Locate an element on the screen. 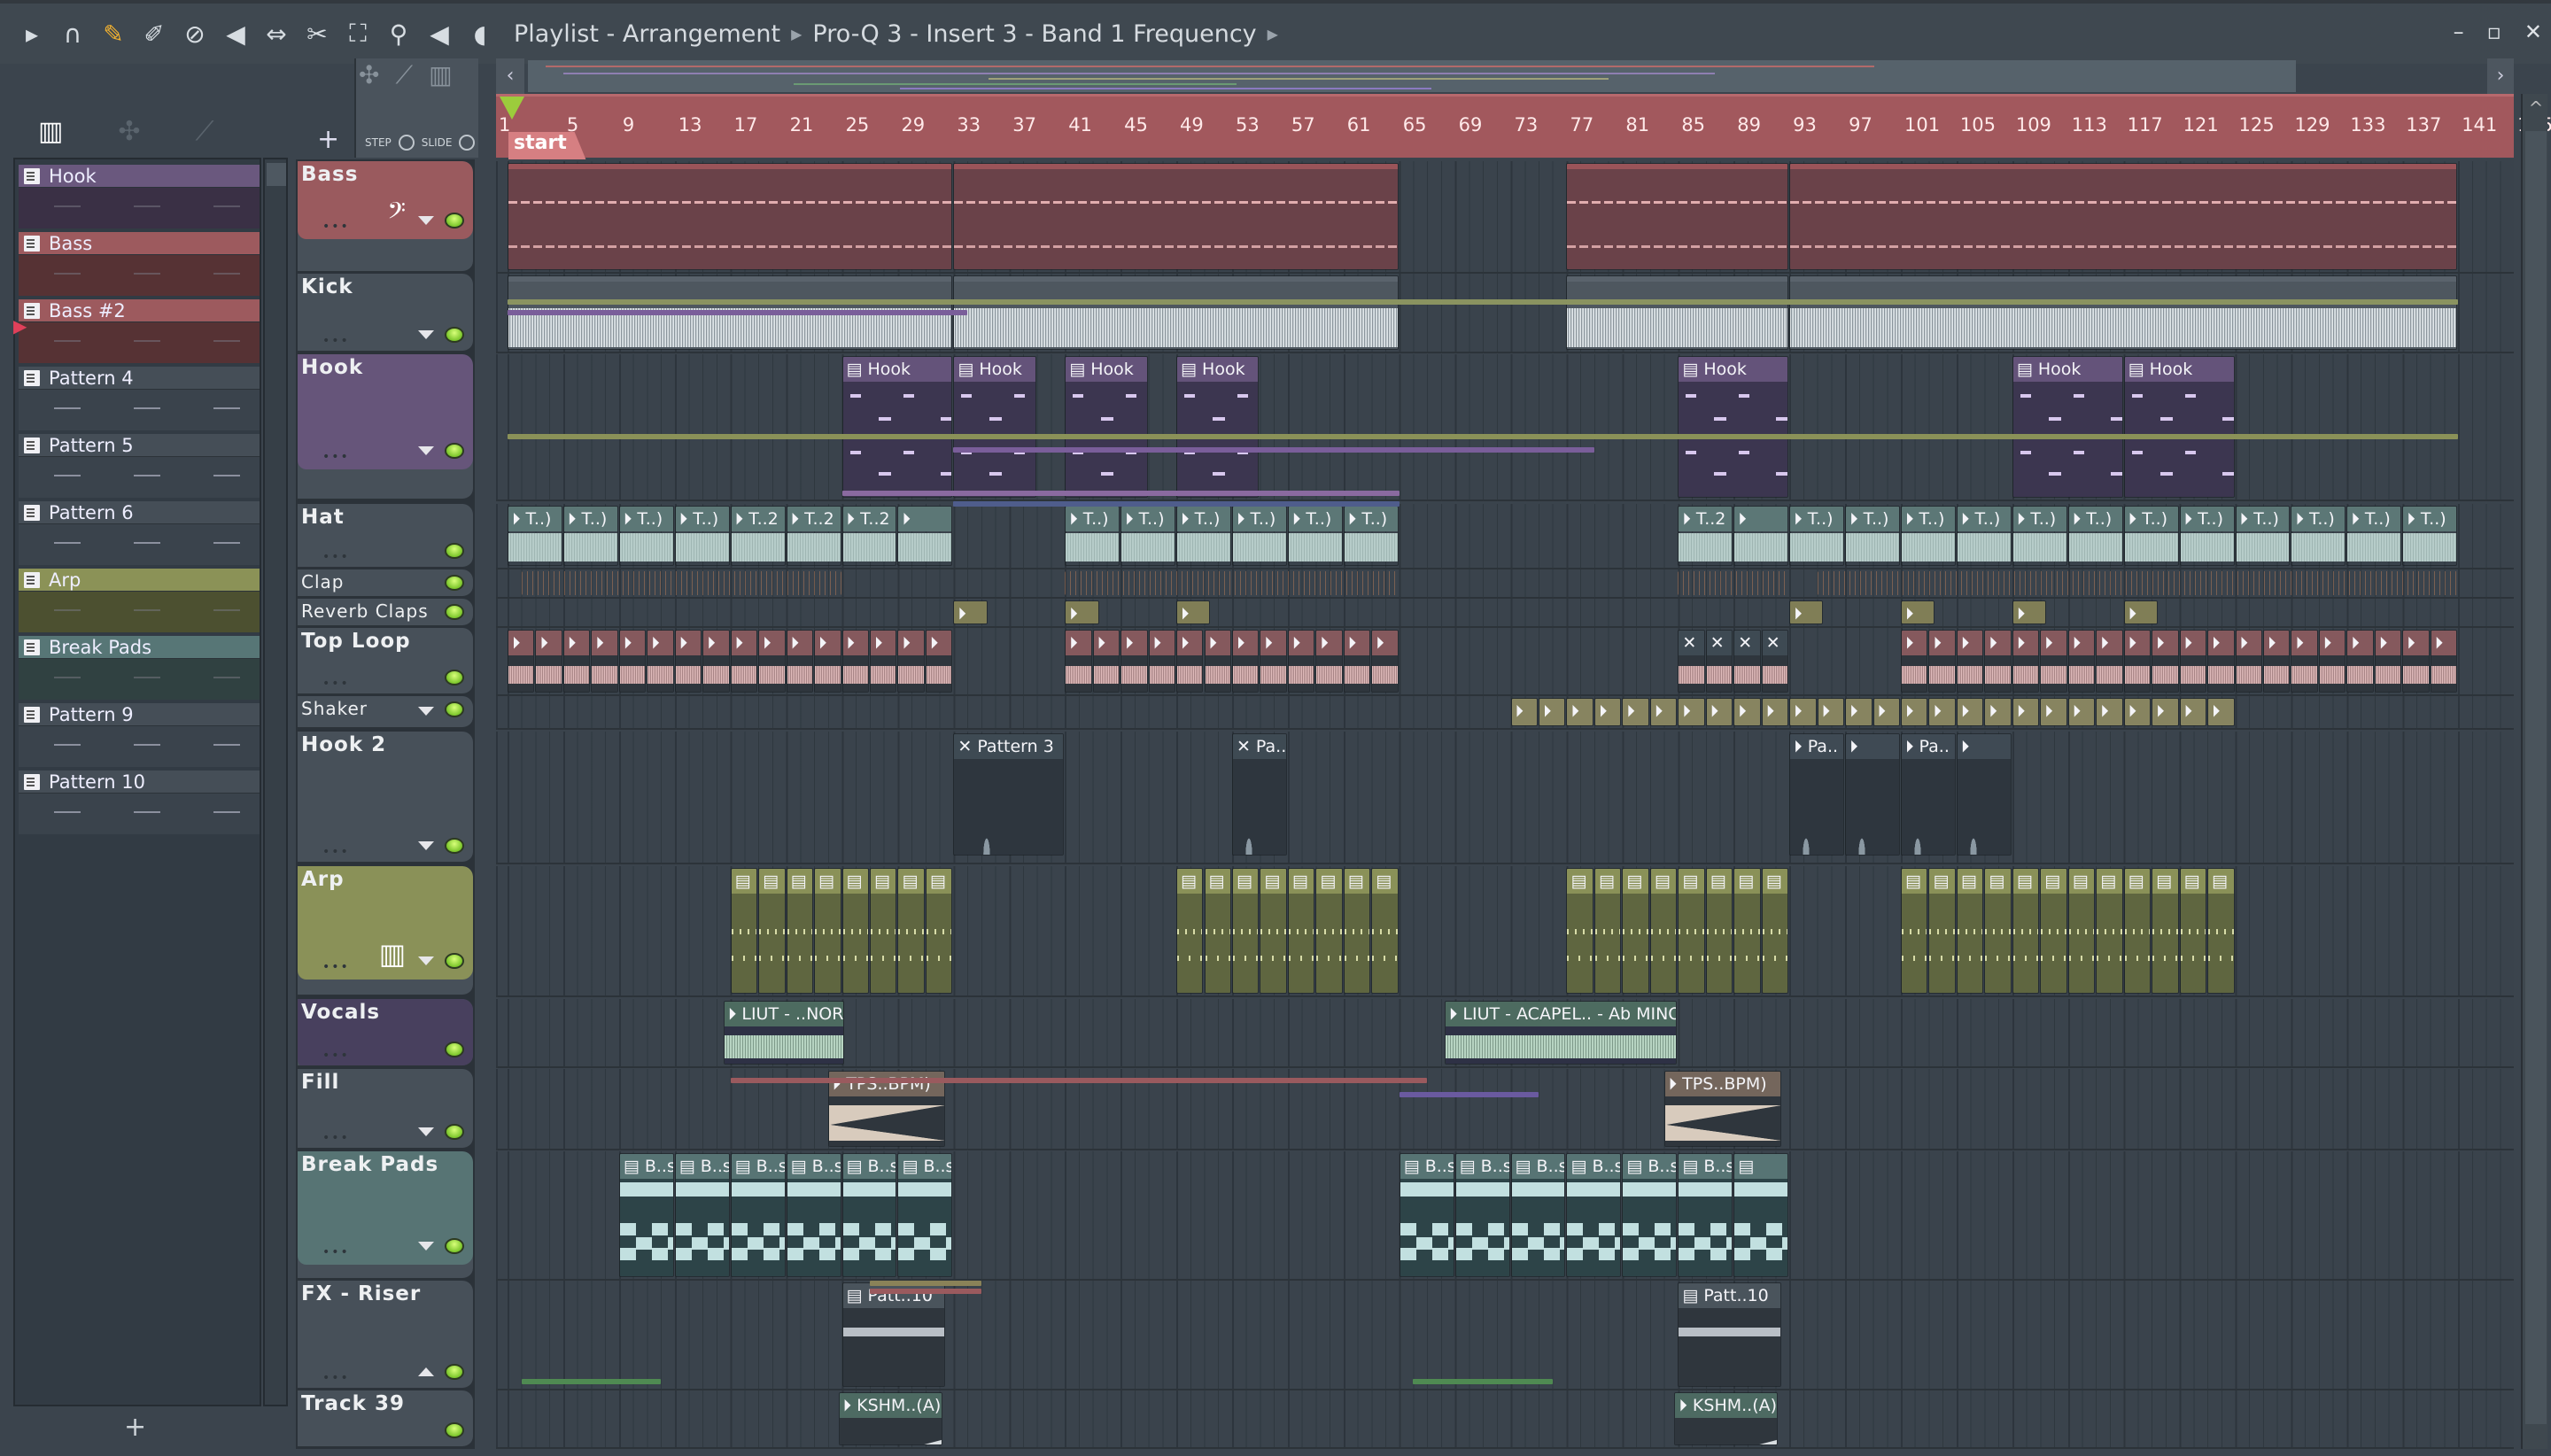 The height and width of the screenshot is (1456, 2551). play-arrow-icon: ▸ is located at coordinates (32, 34).